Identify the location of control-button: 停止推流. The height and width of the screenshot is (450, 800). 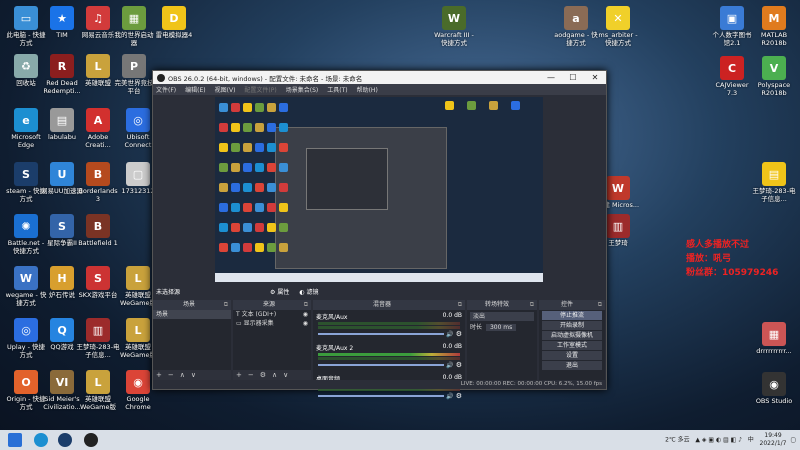
(572, 315).